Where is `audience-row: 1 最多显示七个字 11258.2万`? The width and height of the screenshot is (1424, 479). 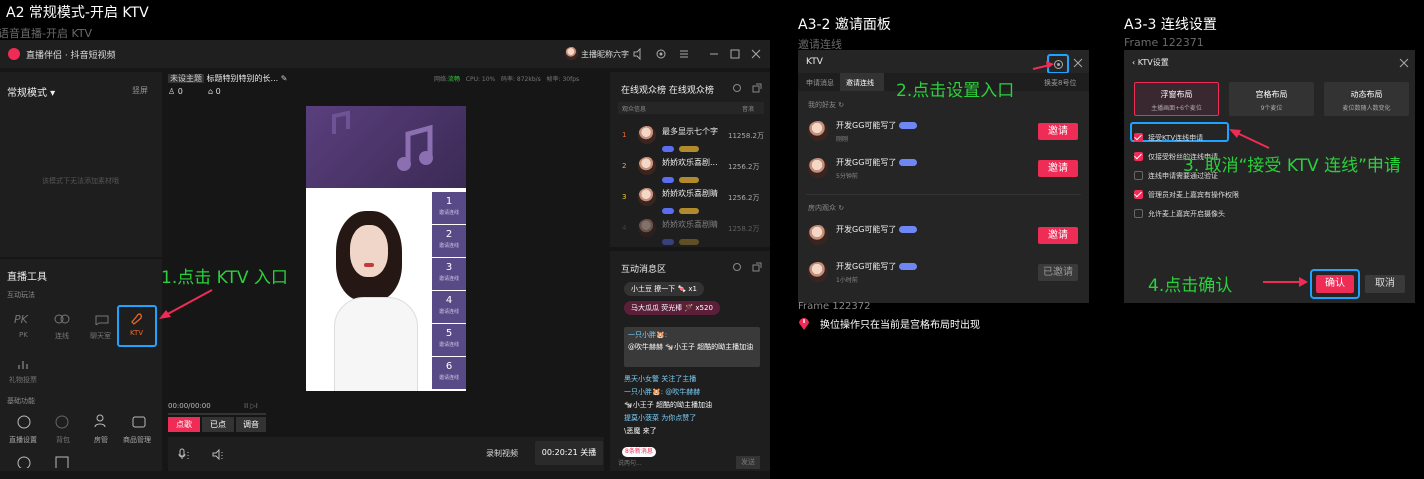 audience-row: 1 最多显示七个字 11258.2万 is located at coordinates (692, 138).